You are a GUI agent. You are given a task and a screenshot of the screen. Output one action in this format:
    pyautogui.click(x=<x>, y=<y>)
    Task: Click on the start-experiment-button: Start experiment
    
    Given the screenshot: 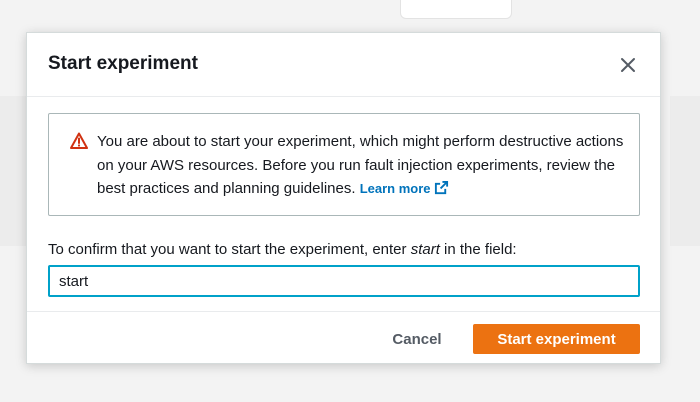 What is the action you would take?
    pyautogui.click(x=556, y=339)
    